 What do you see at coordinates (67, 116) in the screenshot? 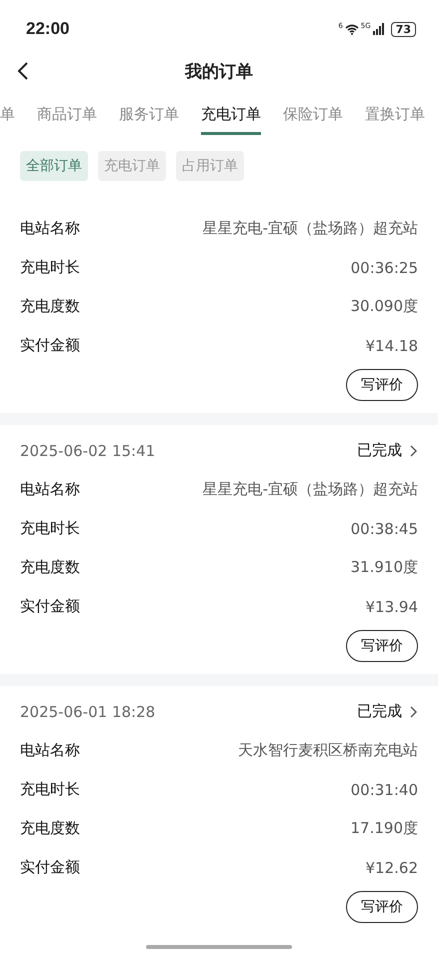
I see `order-tab: 商品订单` at bounding box center [67, 116].